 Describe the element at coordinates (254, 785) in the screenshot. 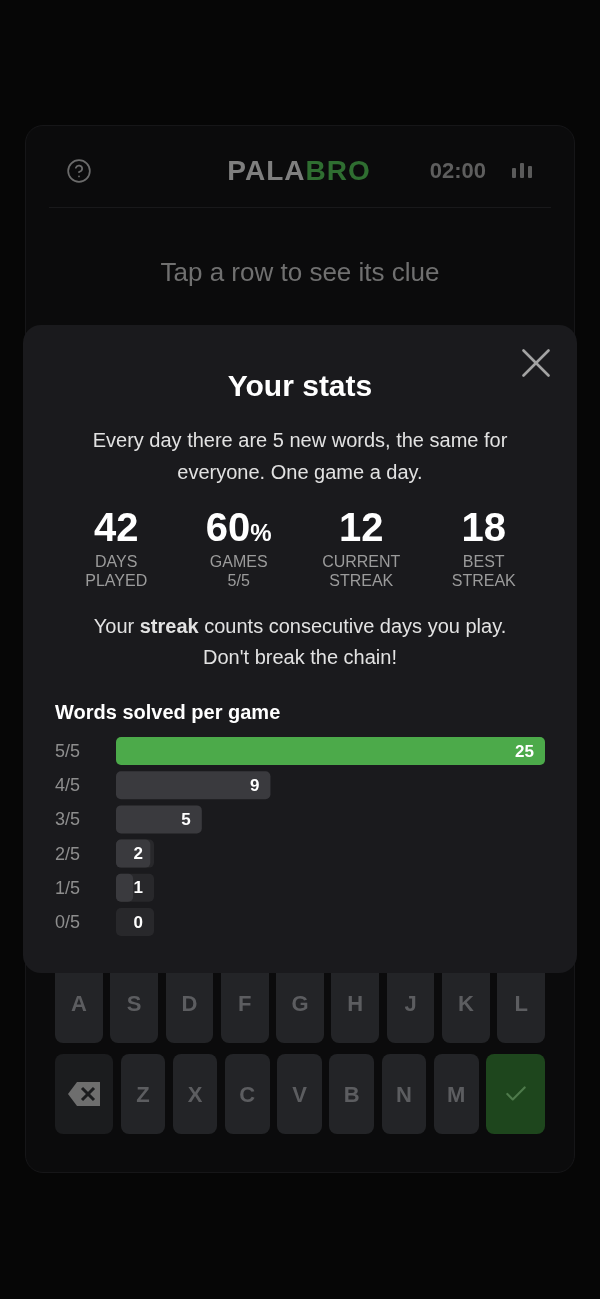

I see `value-label: 9` at that location.